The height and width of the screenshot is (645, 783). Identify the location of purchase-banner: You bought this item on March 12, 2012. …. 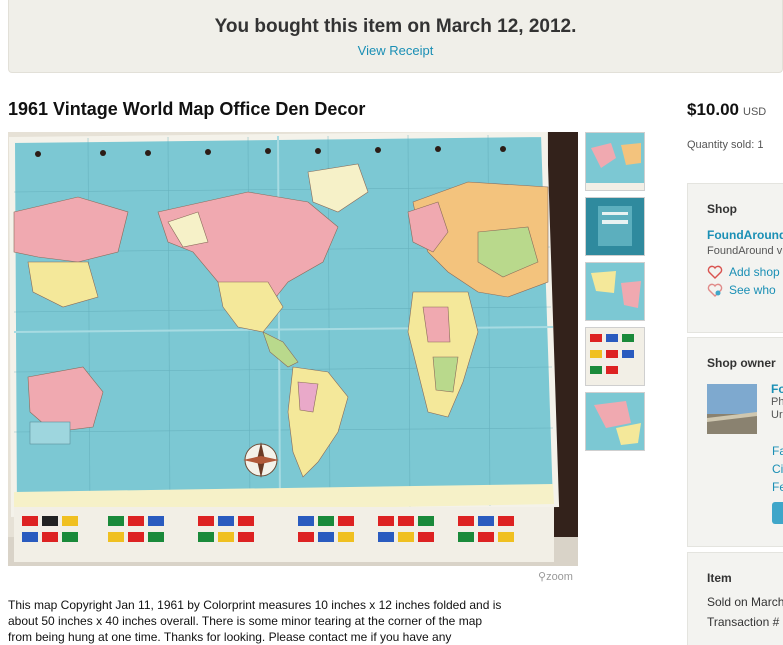
(395, 36).